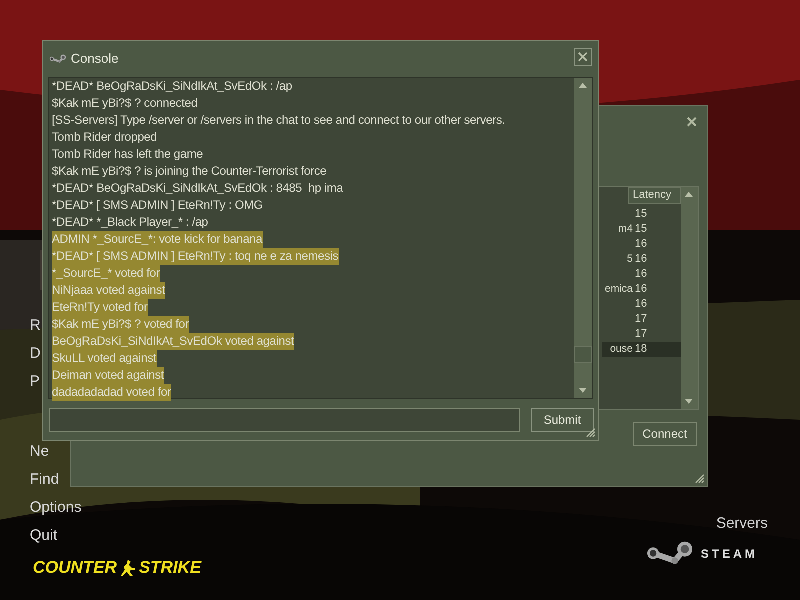 This screenshot has height=600, width=800. What do you see at coordinates (172, 86) in the screenshot?
I see `console-line: *DEAD* BeOgRaDsKi_SiNdIkAt_SvEdOk : /ap` at bounding box center [172, 86].